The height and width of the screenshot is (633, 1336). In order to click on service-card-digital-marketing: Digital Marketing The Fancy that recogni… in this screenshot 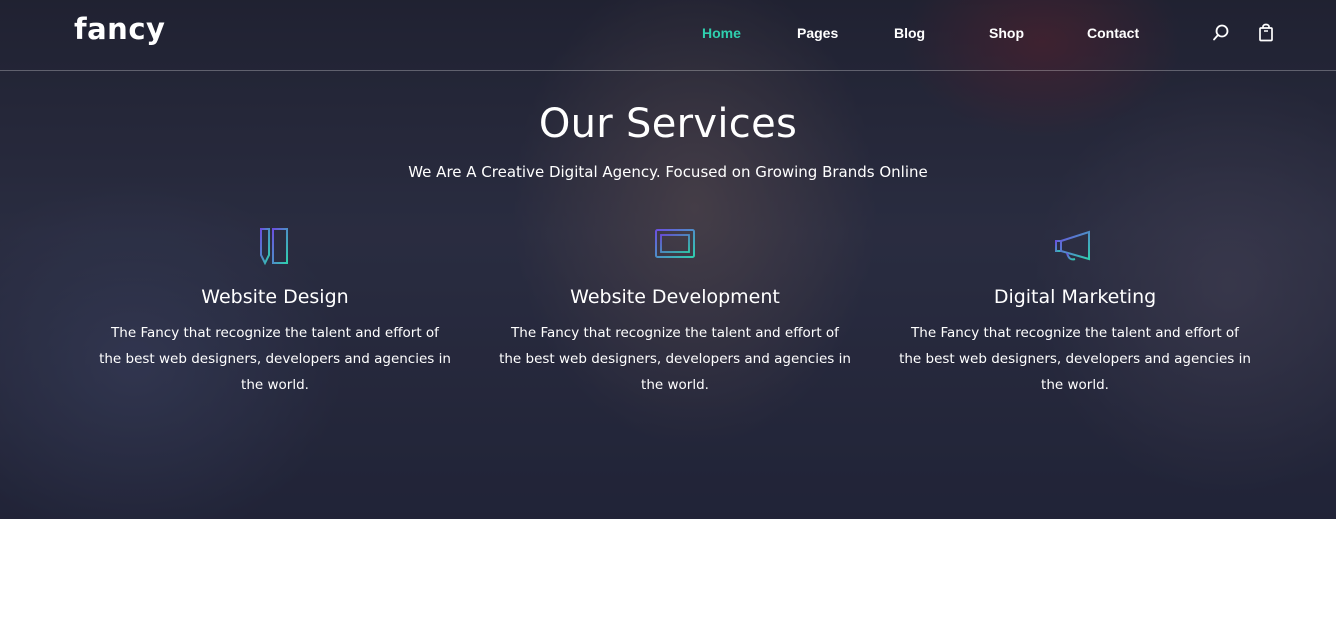, I will do `click(1075, 311)`.